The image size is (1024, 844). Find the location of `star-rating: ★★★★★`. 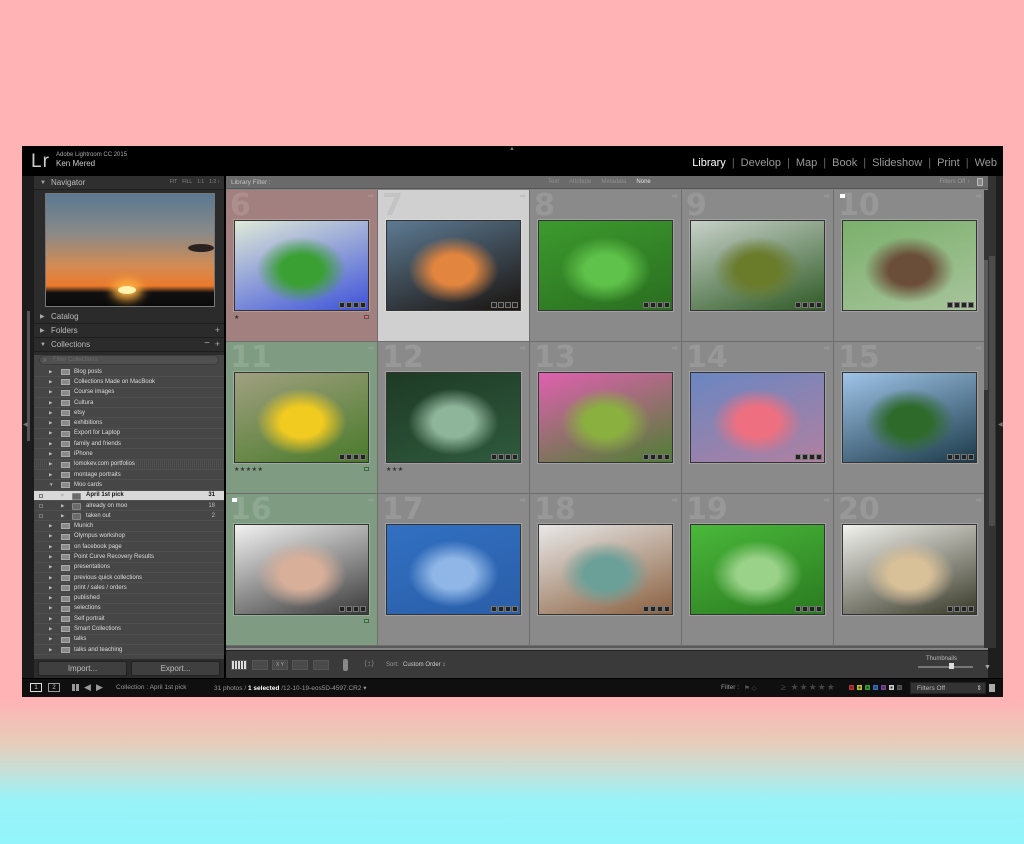

star-rating: ★★★★★ is located at coordinates (248, 469).